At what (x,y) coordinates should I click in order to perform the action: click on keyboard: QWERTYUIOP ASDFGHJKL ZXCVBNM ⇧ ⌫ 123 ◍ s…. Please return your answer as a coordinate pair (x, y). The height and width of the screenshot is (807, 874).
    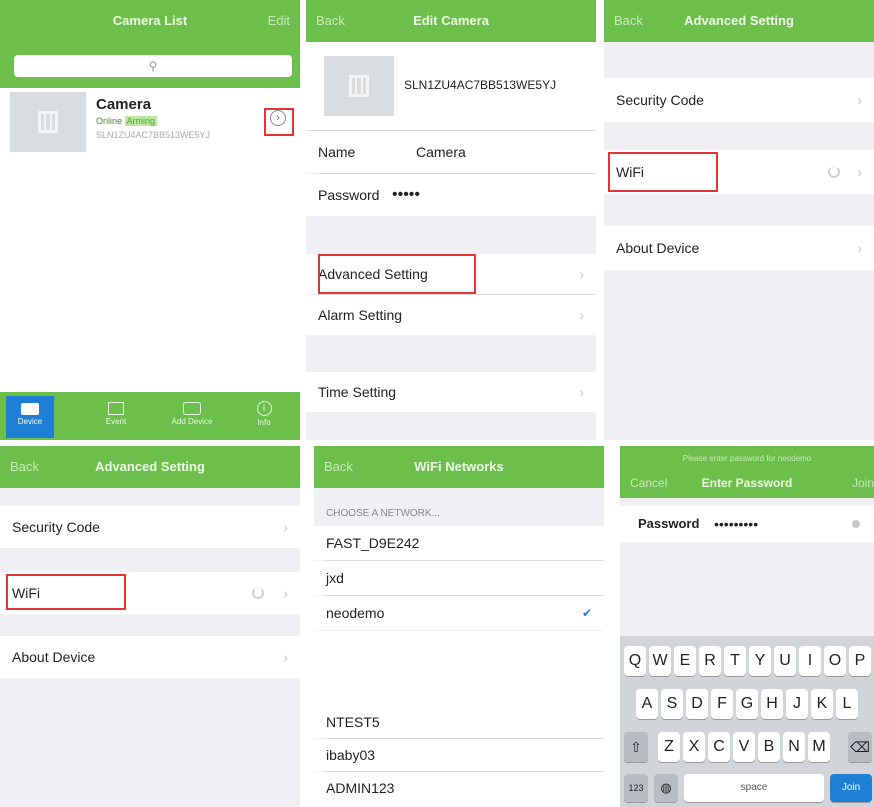
    Looking at the image, I should click on (747, 721).